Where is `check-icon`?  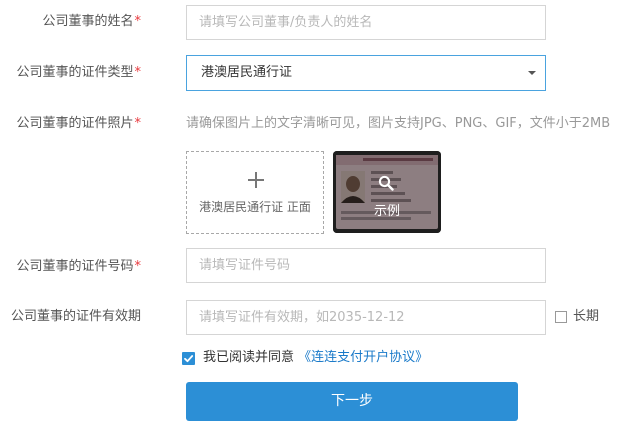
check-icon is located at coordinates (189, 359).